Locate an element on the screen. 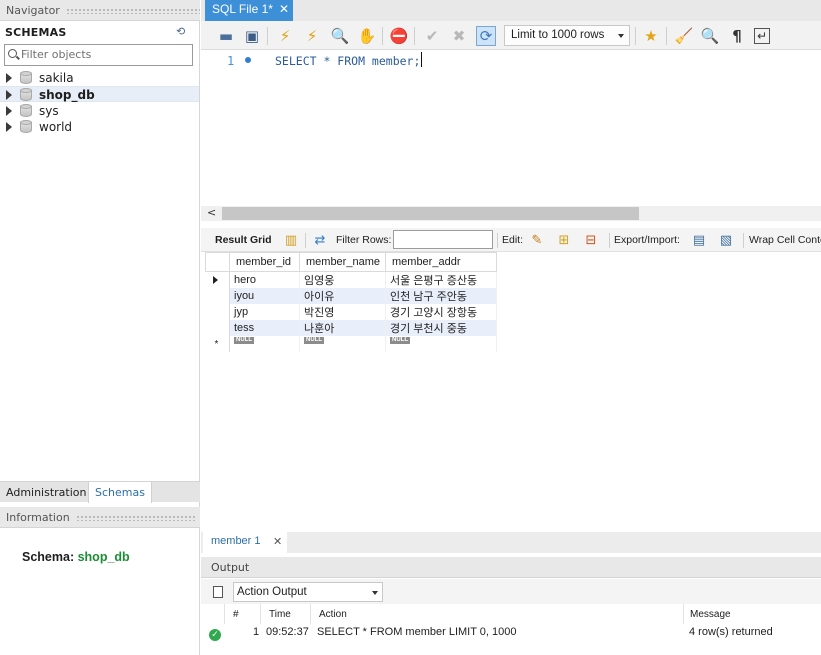 This screenshot has height=655, width=821. limit-rows-select: Limit to 1000 rows is located at coordinates (567, 35).